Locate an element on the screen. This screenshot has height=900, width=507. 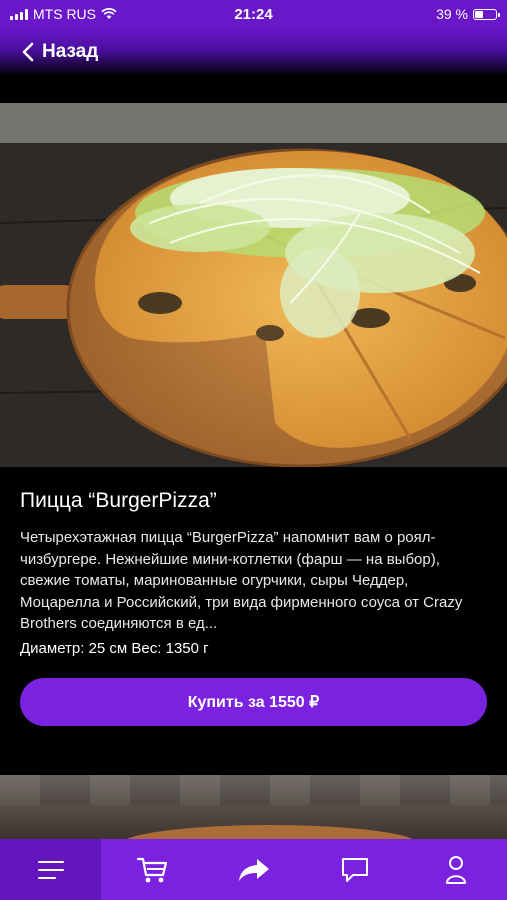
tab-chat is located at coordinates (354, 869).